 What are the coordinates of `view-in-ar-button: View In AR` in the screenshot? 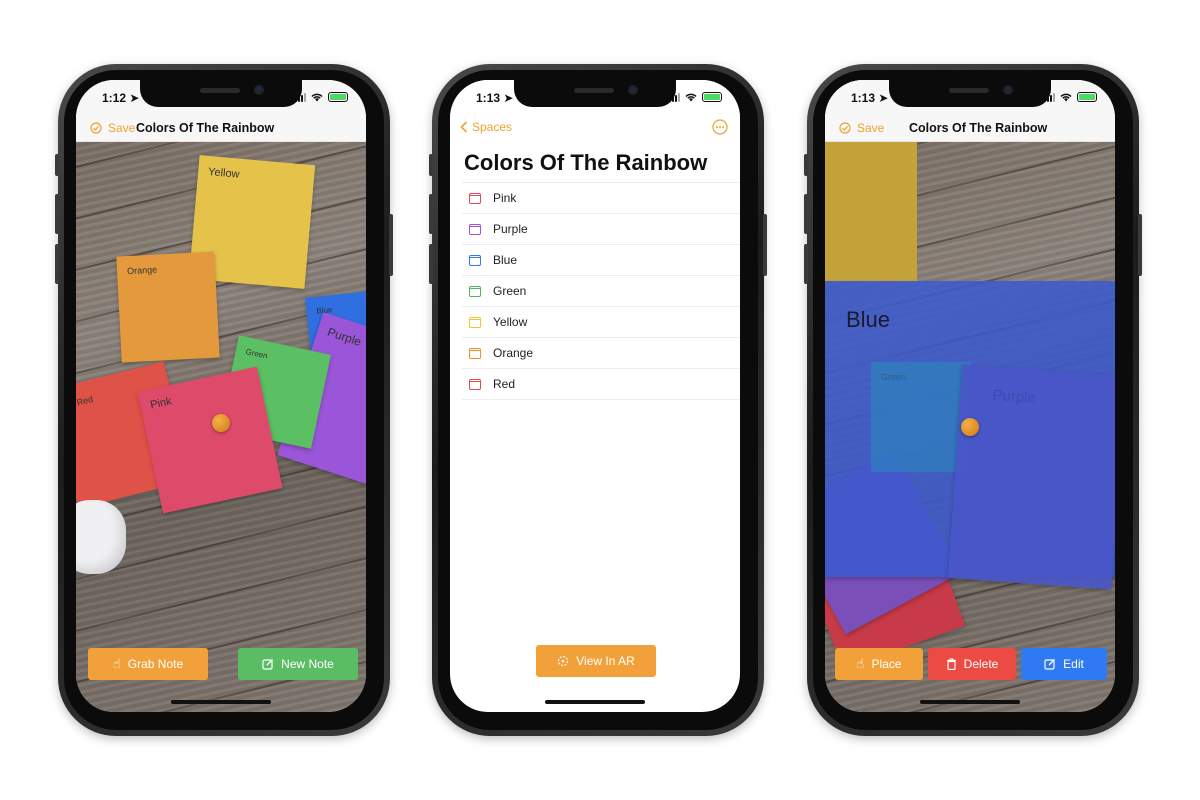 It's located at (596, 661).